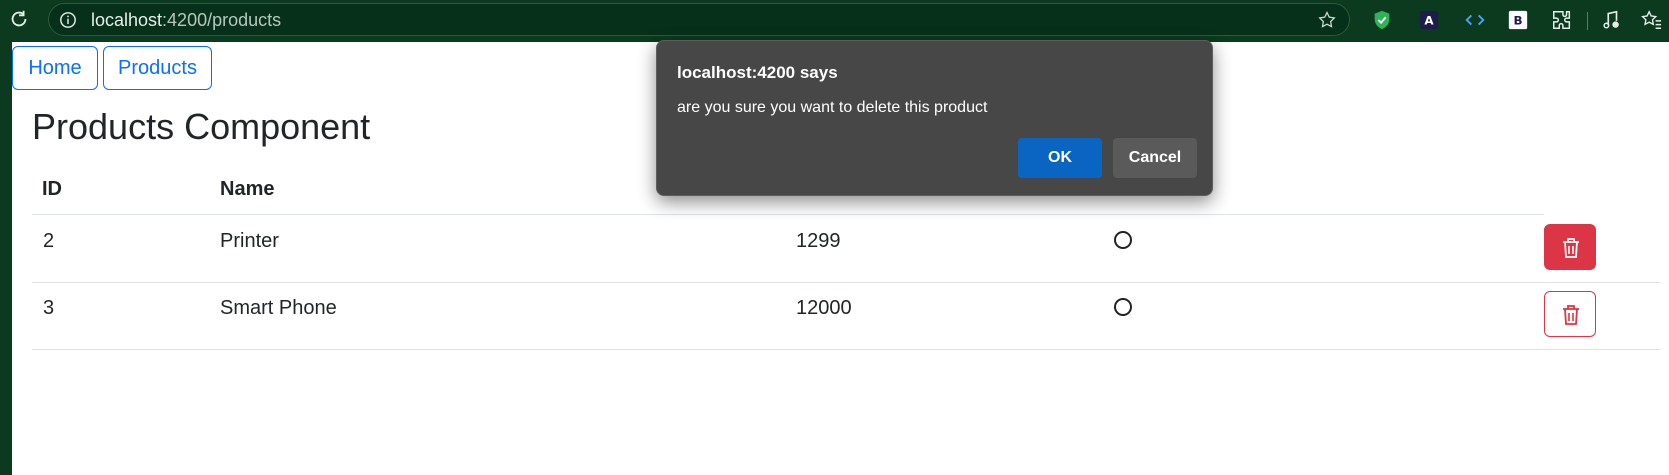  Describe the element at coordinates (757, 72) in the screenshot. I see `dialog-title: localhost:4200 says` at that location.